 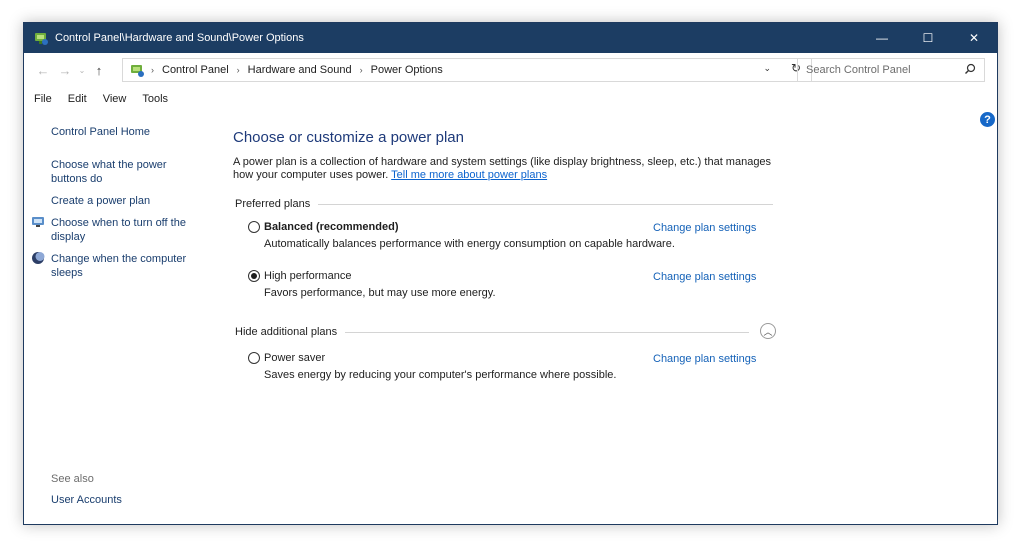 I want to click on breadcrumb-power-options: Power Options, so click(x=407, y=70).